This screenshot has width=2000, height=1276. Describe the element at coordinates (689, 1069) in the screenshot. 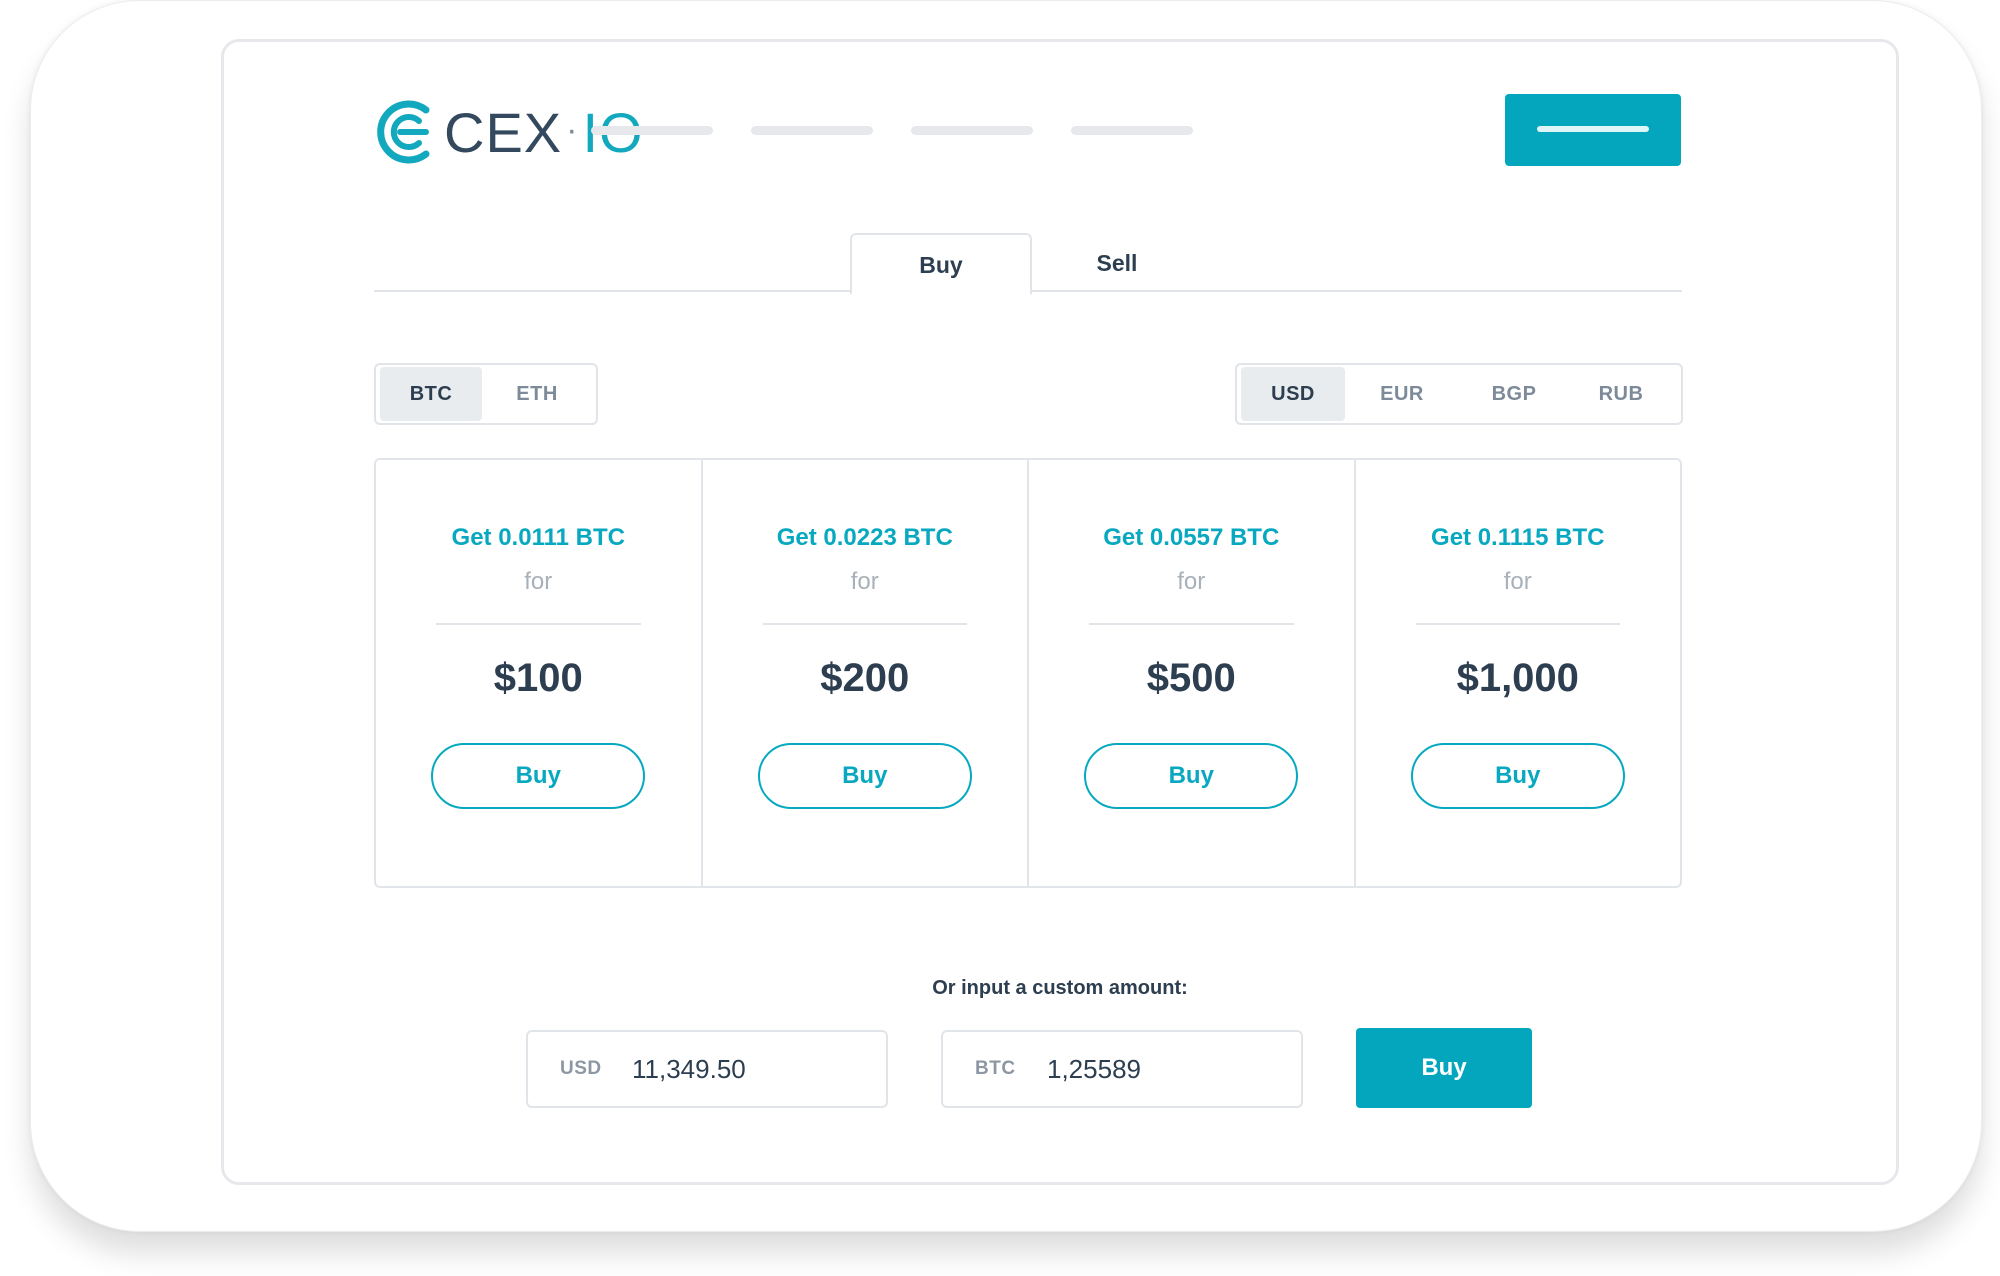

I see `fiat-amount-value: 11,349.50` at that location.